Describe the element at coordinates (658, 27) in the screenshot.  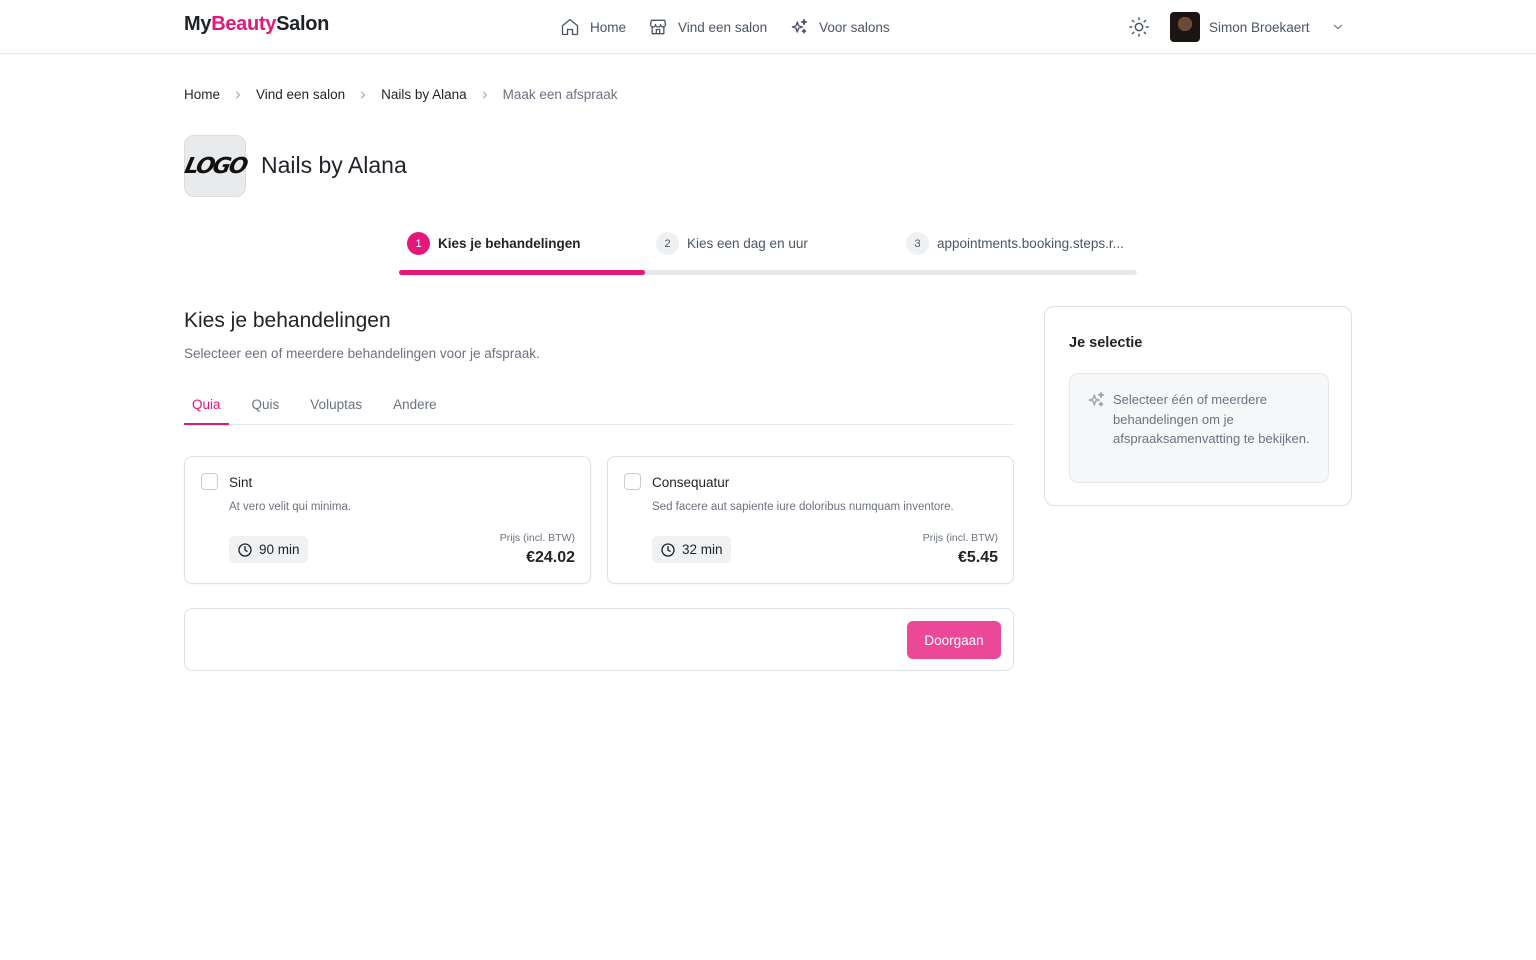
I see `store-icon` at that location.